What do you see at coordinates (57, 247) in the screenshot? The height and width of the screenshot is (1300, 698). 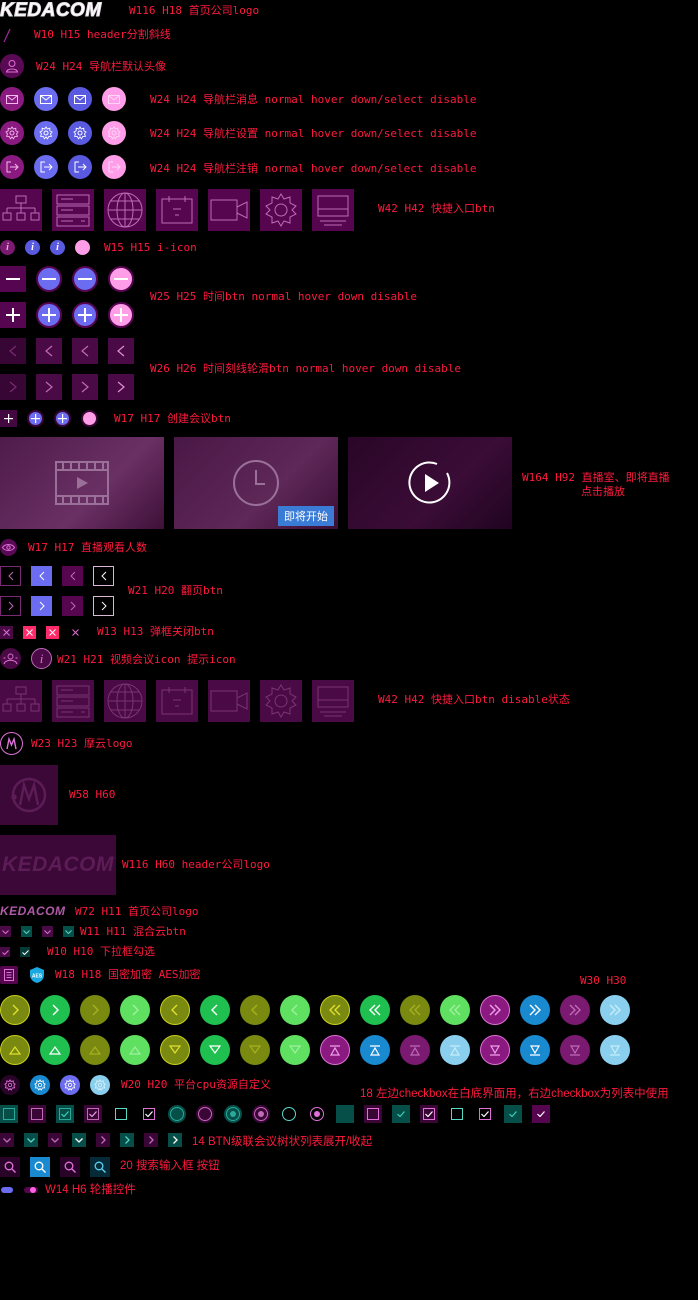 I see `info-icon-down: i` at bounding box center [57, 247].